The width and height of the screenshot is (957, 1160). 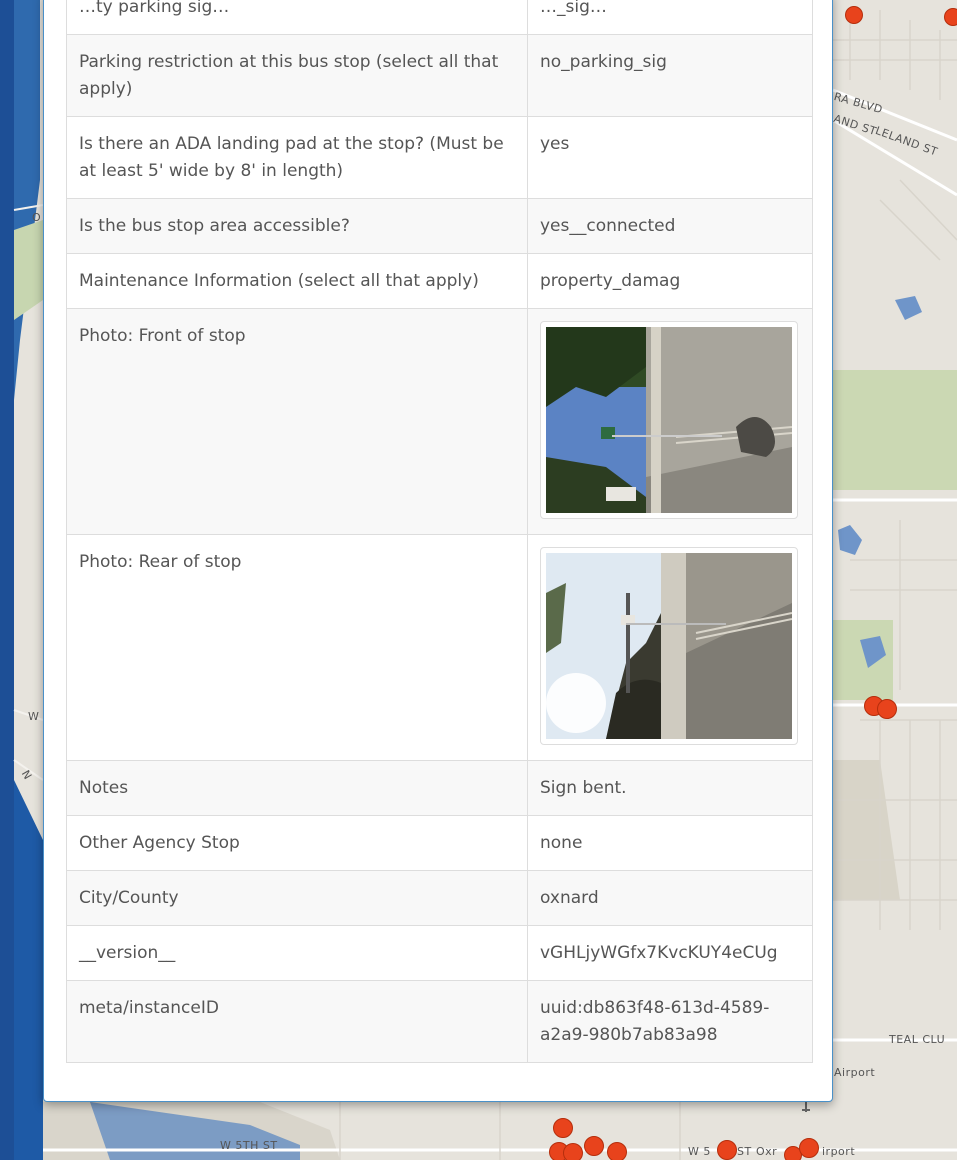 What do you see at coordinates (839, 1151) in the screenshot?
I see `map-label-irport: irport` at bounding box center [839, 1151].